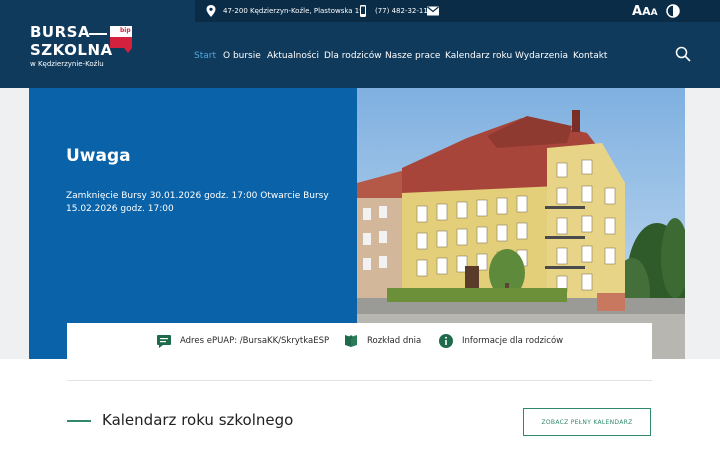 The height and width of the screenshot is (450, 720). What do you see at coordinates (446, 341) in the screenshot?
I see `info-icon` at bounding box center [446, 341].